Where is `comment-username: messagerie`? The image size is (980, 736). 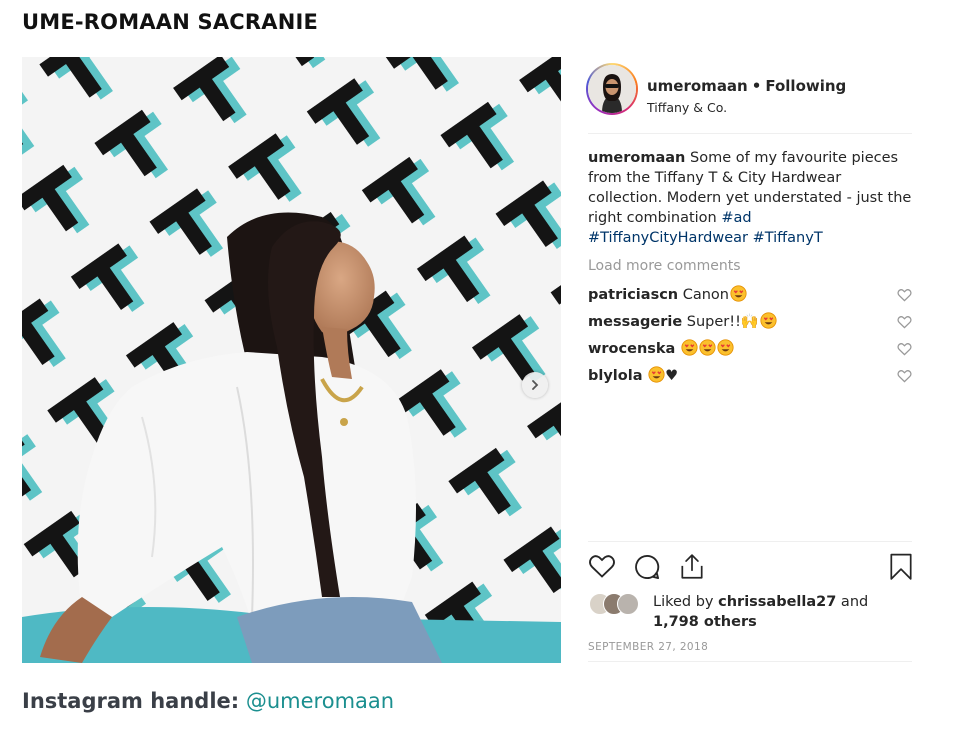 comment-username: messagerie is located at coordinates (635, 322).